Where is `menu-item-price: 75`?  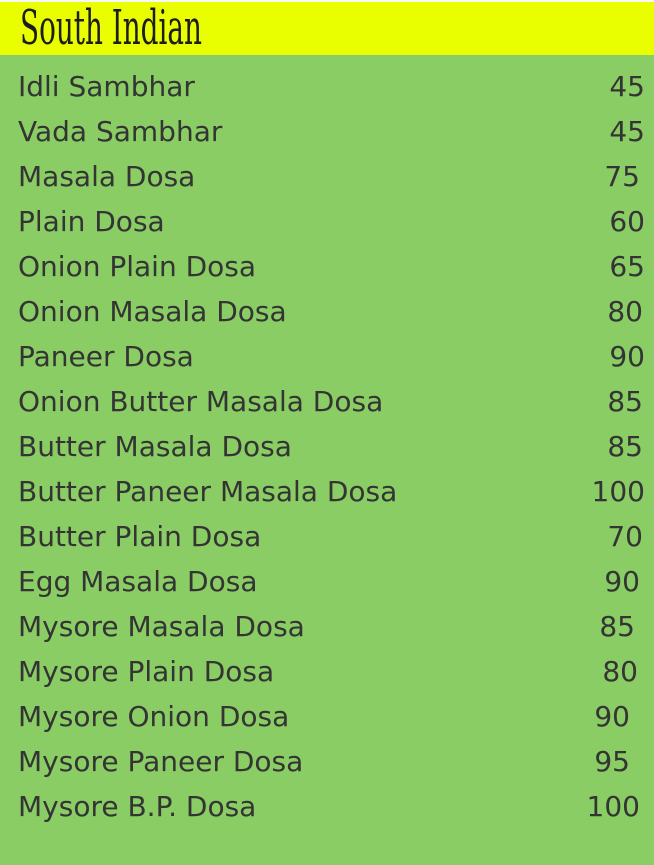 menu-item-price: 75 is located at coordinates (622, 176).